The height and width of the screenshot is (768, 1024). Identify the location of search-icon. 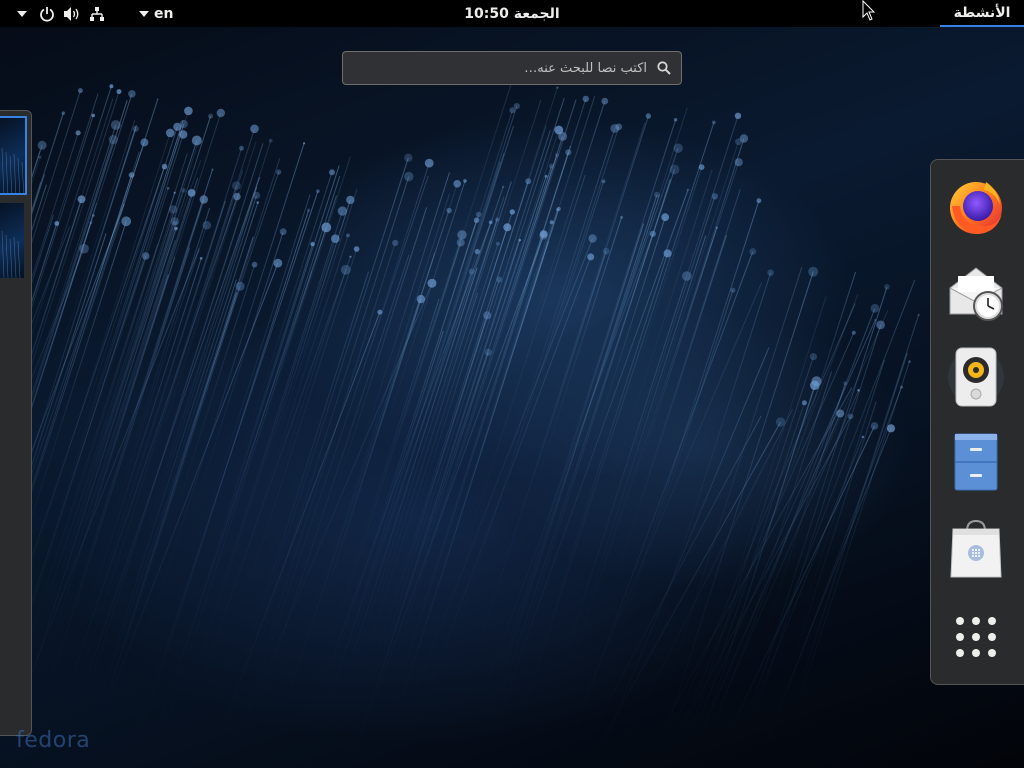
(664, 68).